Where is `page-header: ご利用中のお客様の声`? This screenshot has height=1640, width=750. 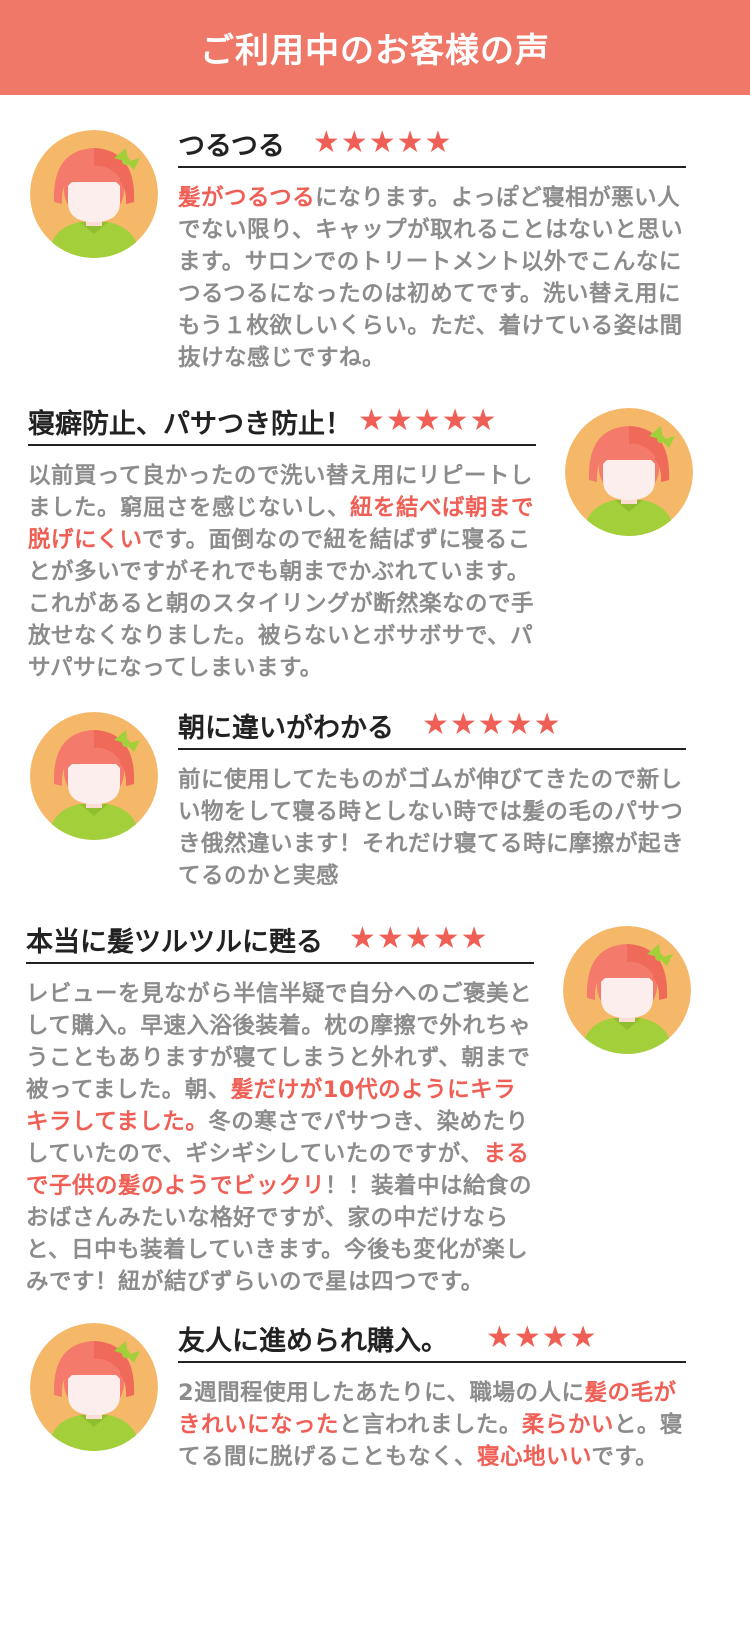
page-header: ご利用中のお客様の声 is located at coordinates (375, 47).